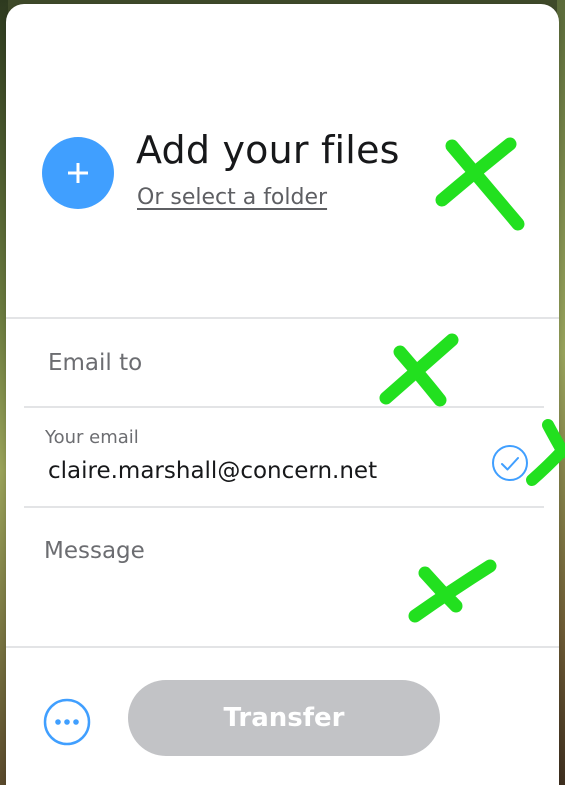 The width and height of the screenshot is (565, 785). What do you see at coordinates (94, 551) in the screenshot?
I see `message-placeholder: Message` at bounding box center [94, 551].